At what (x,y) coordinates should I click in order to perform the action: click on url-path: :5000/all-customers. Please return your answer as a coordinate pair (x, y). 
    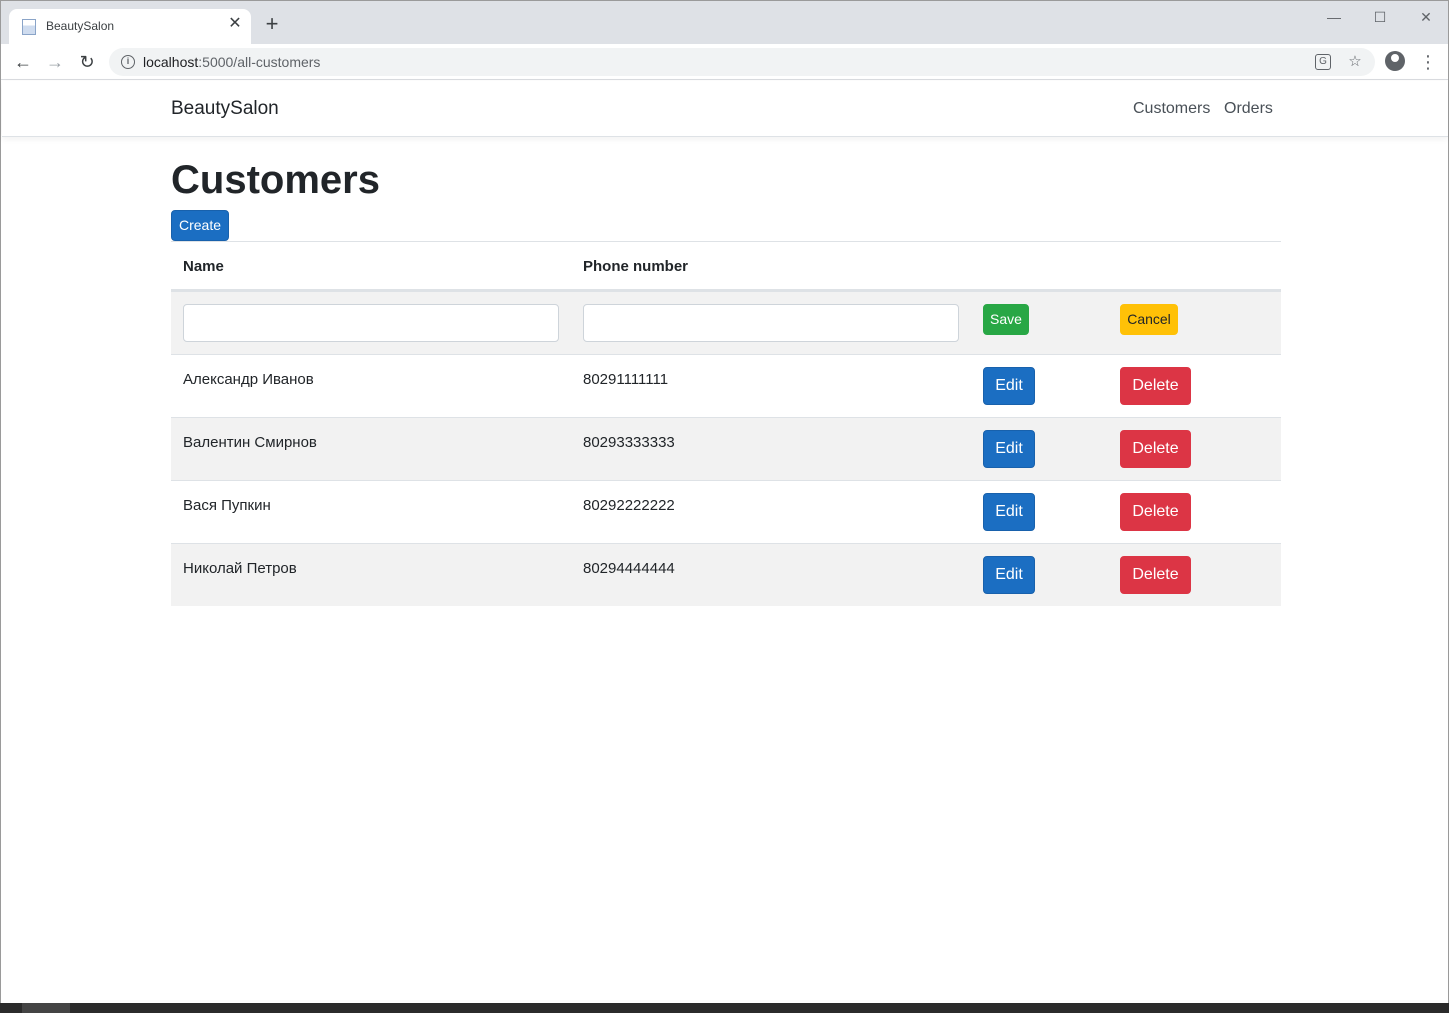
    Looking at the image, I should click on (259, 62).